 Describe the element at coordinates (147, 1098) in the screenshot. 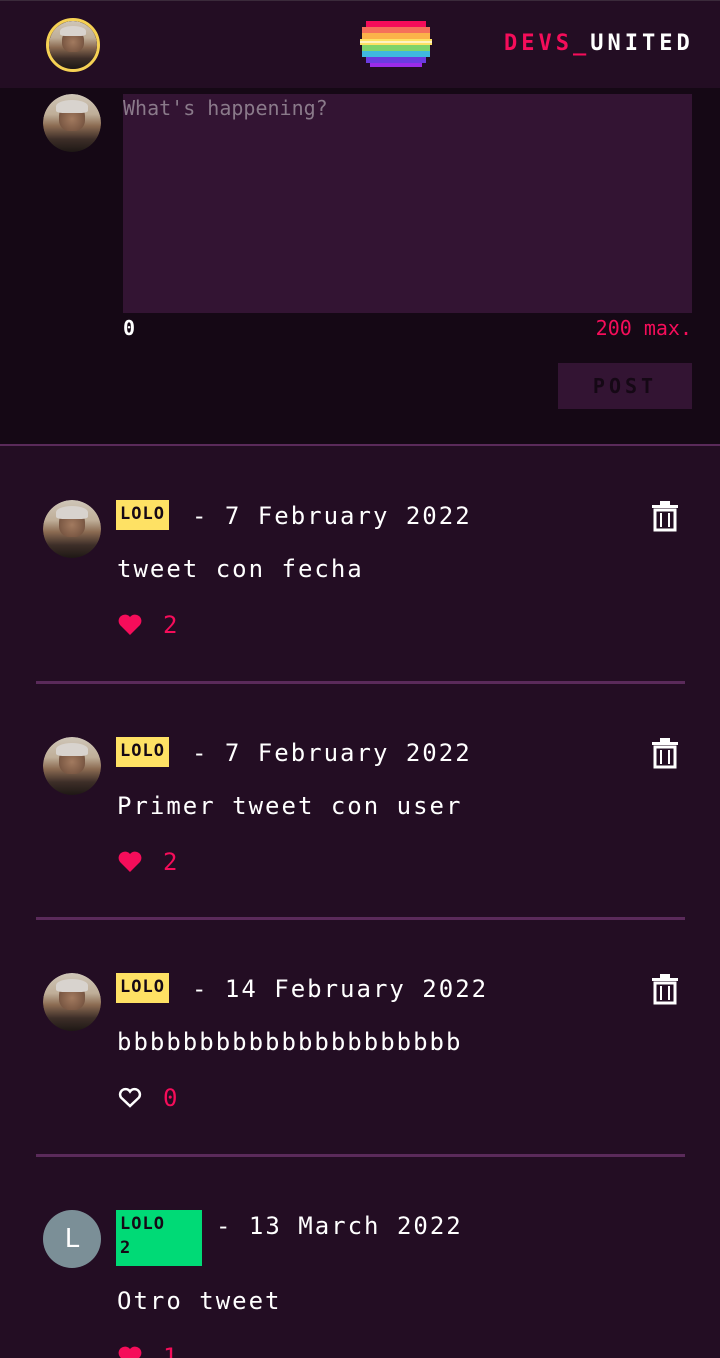

I see `like-control: 0` at that location.